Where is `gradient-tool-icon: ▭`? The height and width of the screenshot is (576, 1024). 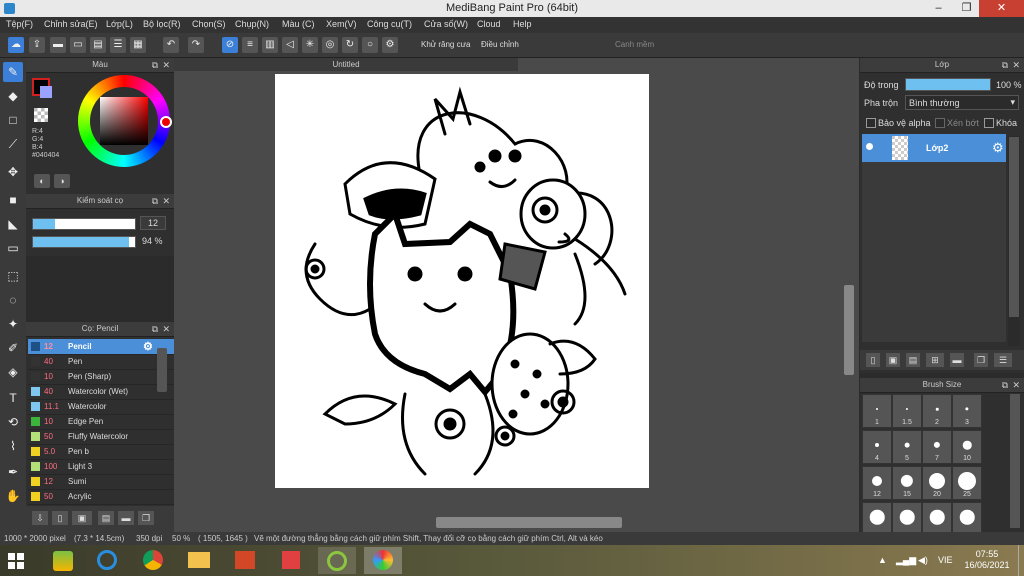 gradient-tool-icon: ▭ is located at coordinates (13, 248).